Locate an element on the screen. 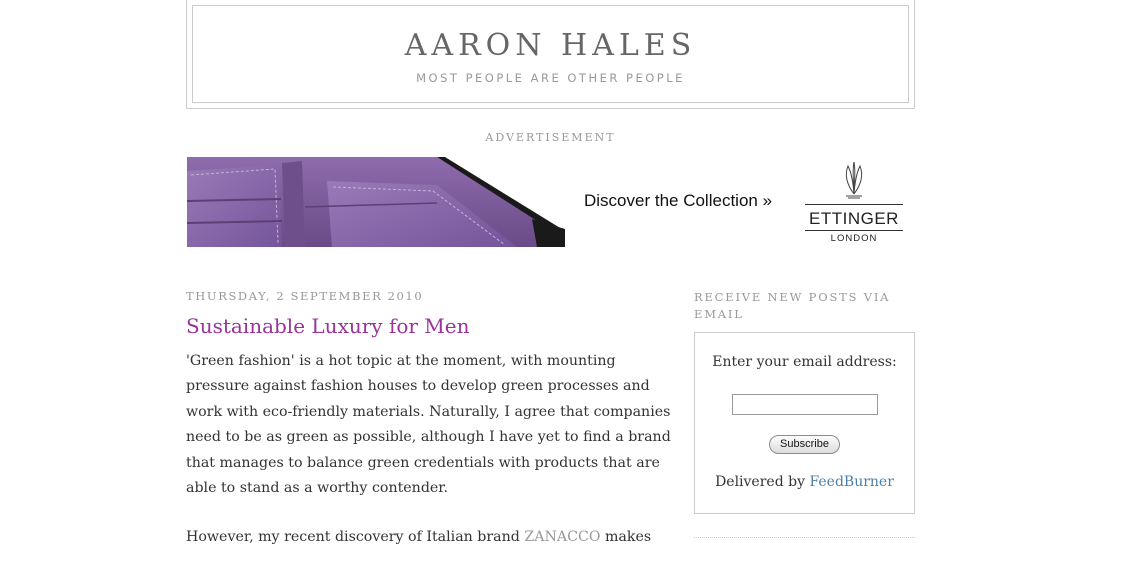 Image resolution: width=1145 pixels, height=575 pixels. subscribe-button: Subscribe is located at coordinates (804, 444).